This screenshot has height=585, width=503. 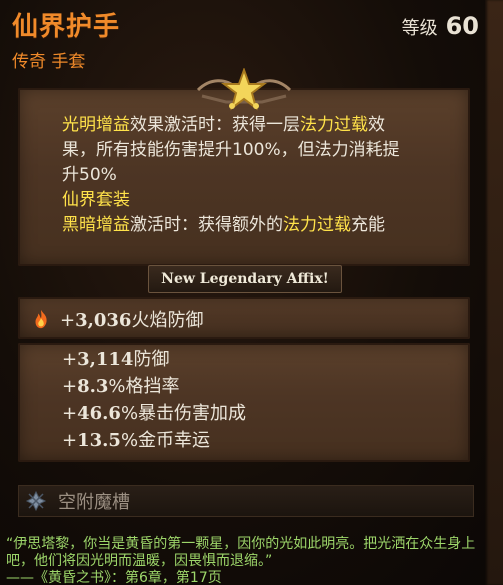 I want to click on fire-stat-row: +3,036 火焰防御, so click(x=116, y=319).